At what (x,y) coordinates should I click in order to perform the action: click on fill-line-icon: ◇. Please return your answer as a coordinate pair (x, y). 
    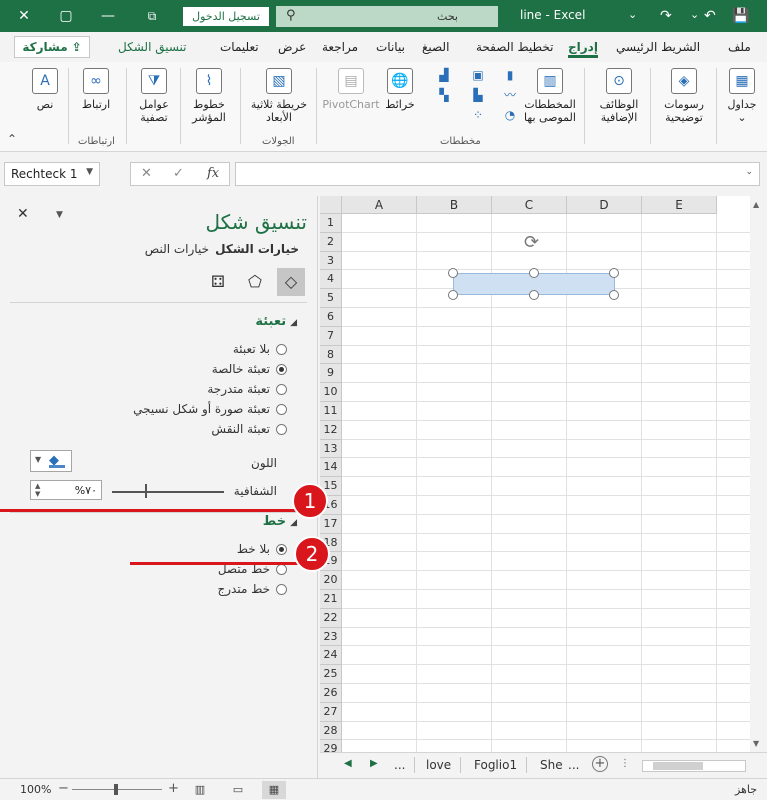
    Looking at the image, I should click on (291, 282).